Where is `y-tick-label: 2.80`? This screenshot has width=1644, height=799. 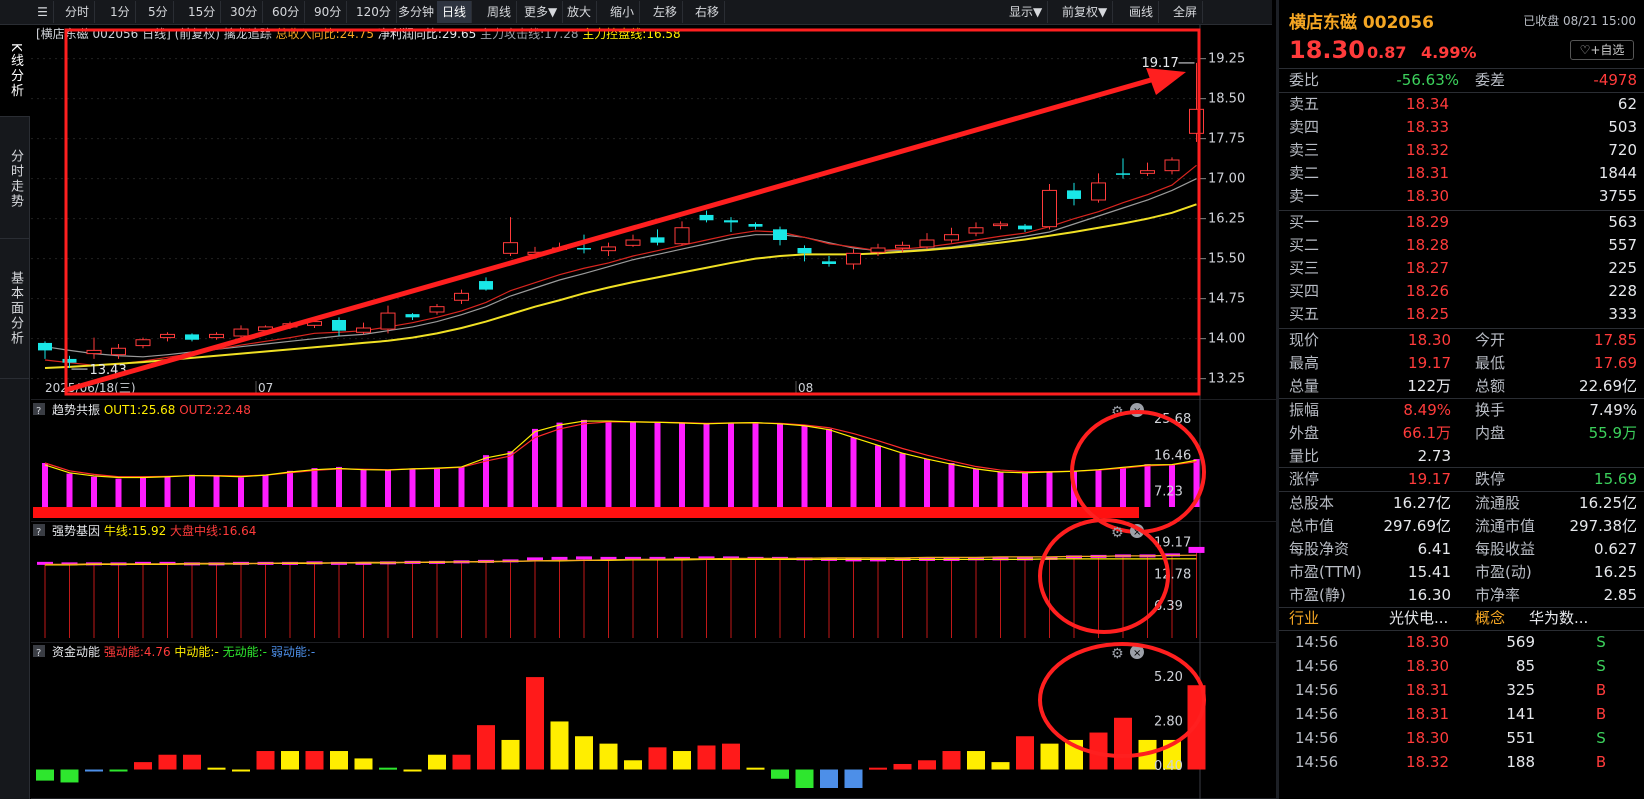
y-tick-label: 2.80 is located at coordinates (1168, 721).